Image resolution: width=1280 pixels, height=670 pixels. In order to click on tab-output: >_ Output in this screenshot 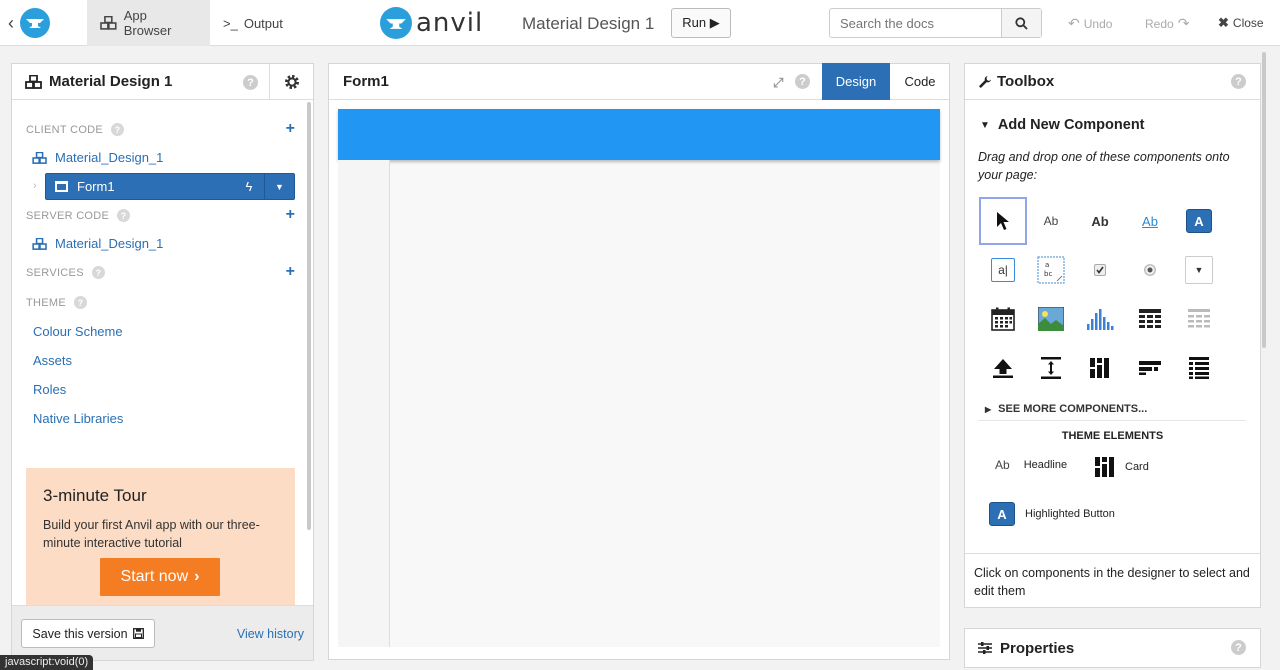, I will do `click(253, 23)`.